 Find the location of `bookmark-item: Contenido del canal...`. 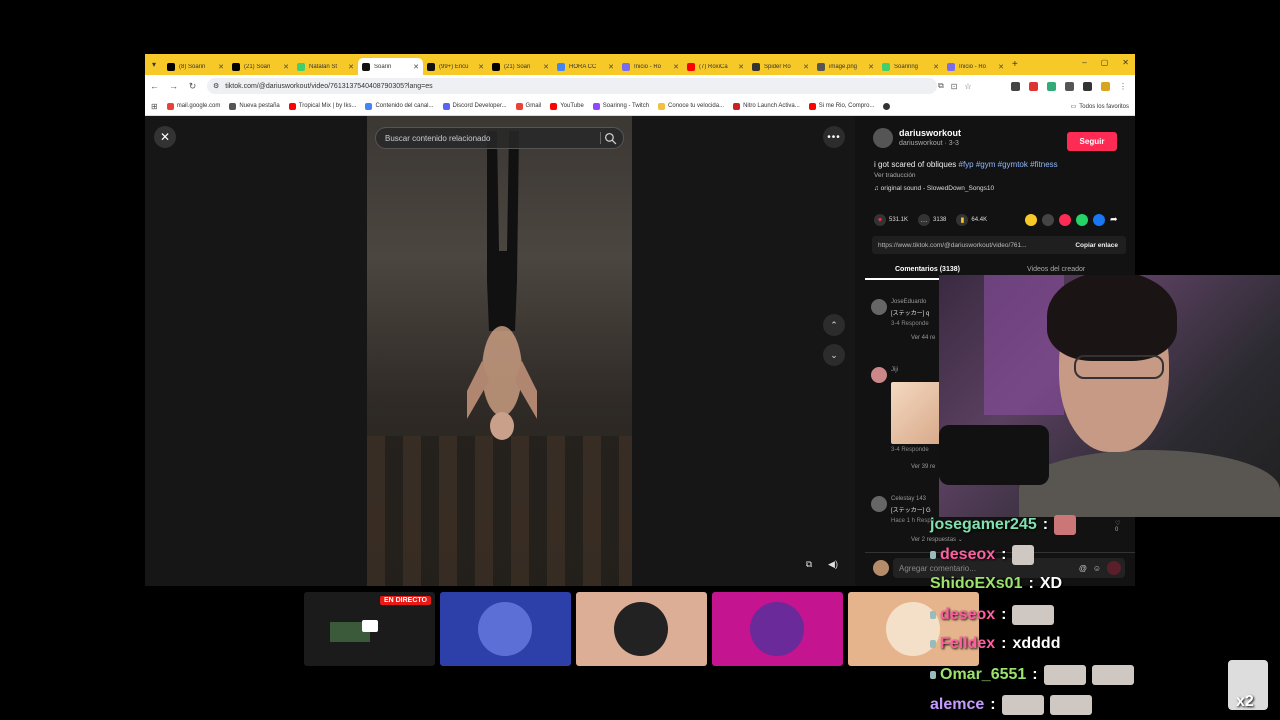

bookmark-item: Contenido del canal... is located at coordinates (399, 106).